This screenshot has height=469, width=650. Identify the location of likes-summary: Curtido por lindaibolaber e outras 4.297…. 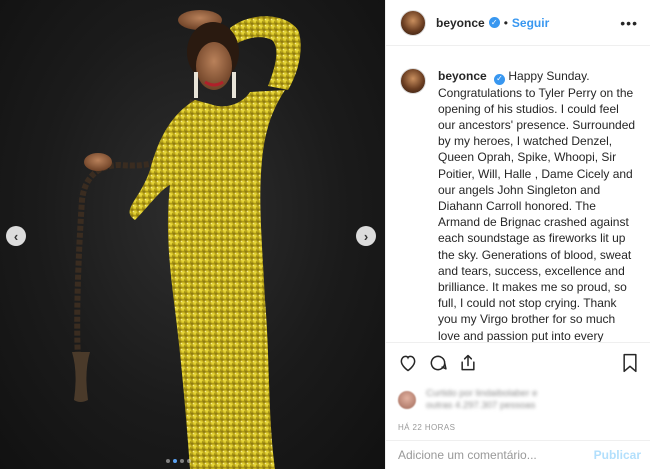
(518, 400).